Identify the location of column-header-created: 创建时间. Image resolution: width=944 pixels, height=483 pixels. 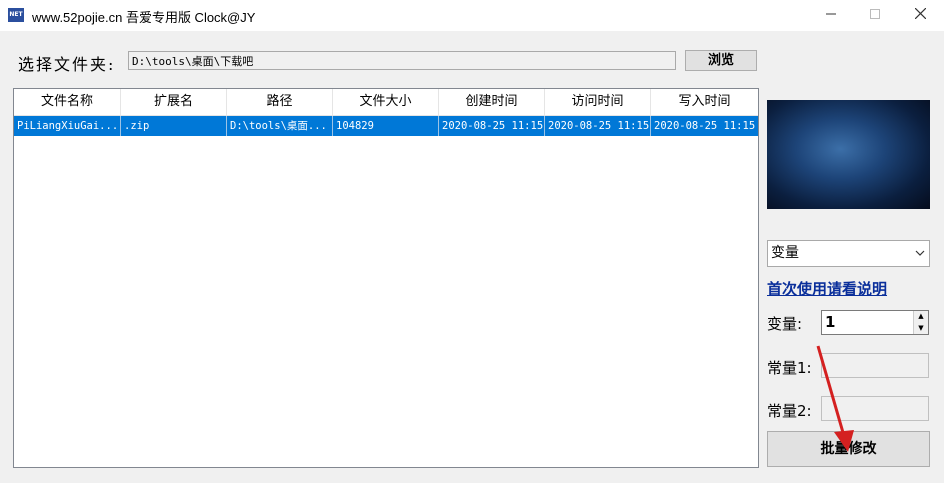
(492, 102).